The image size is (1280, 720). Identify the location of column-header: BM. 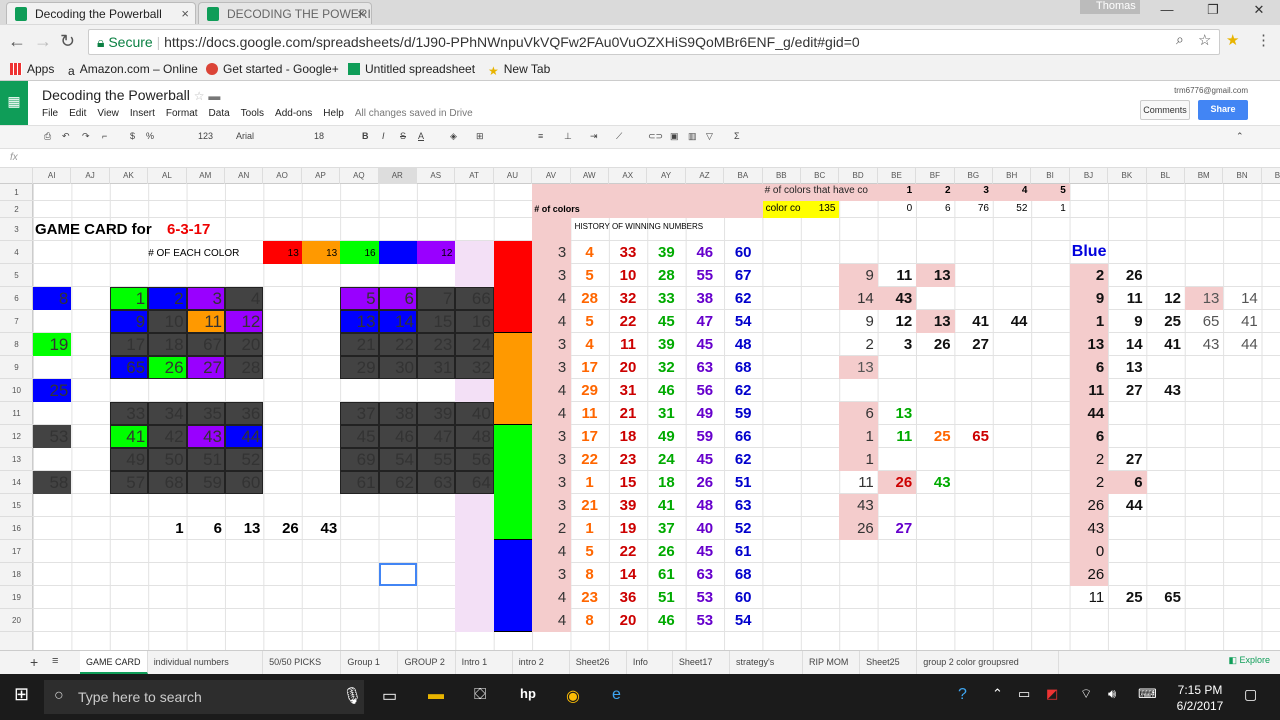
(1204, 176).